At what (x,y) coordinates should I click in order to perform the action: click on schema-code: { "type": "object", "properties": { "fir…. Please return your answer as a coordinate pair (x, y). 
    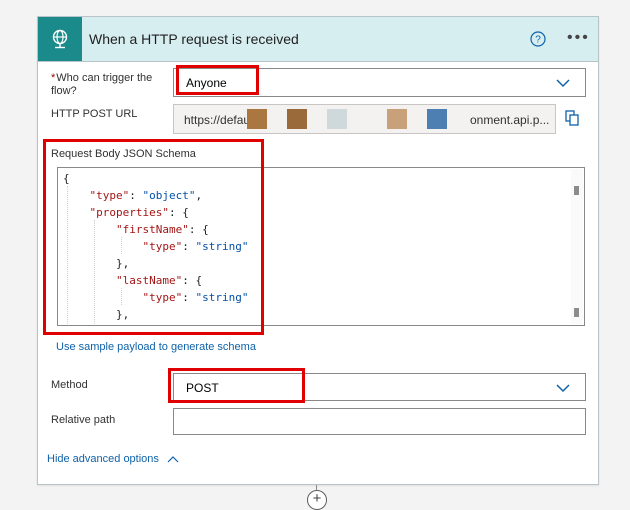
    Looking at the image, I should click on (156, 248).